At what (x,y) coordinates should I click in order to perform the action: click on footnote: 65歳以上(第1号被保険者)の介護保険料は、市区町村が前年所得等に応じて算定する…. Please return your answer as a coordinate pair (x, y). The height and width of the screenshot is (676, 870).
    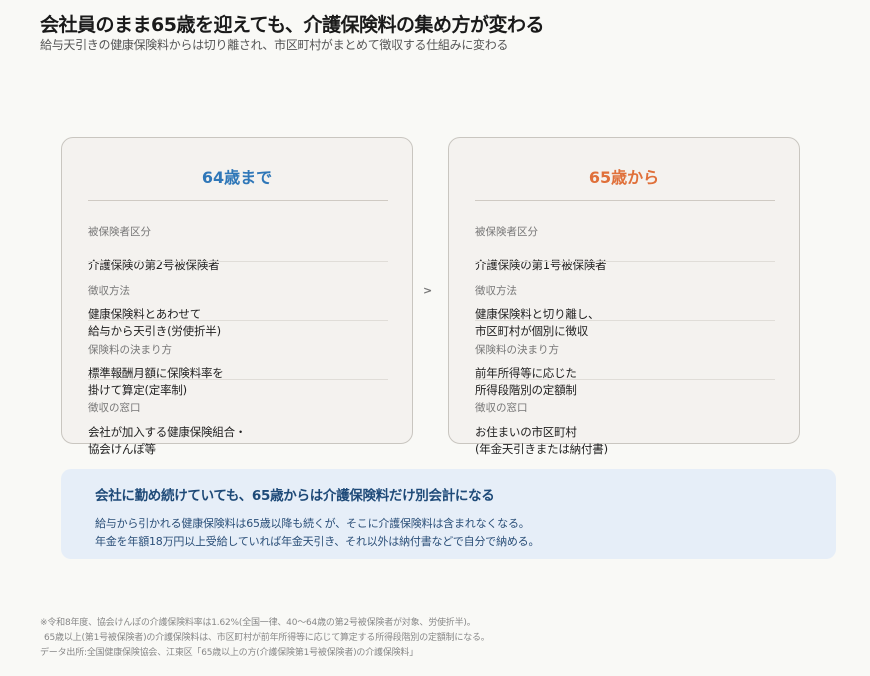
    Looking at the image, I should click on (267, 638).